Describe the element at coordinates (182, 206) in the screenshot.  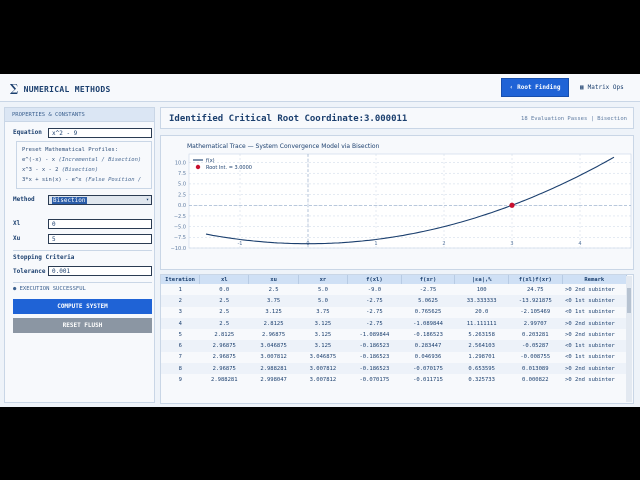
I see `y-tick-label: 0.0` at that location.